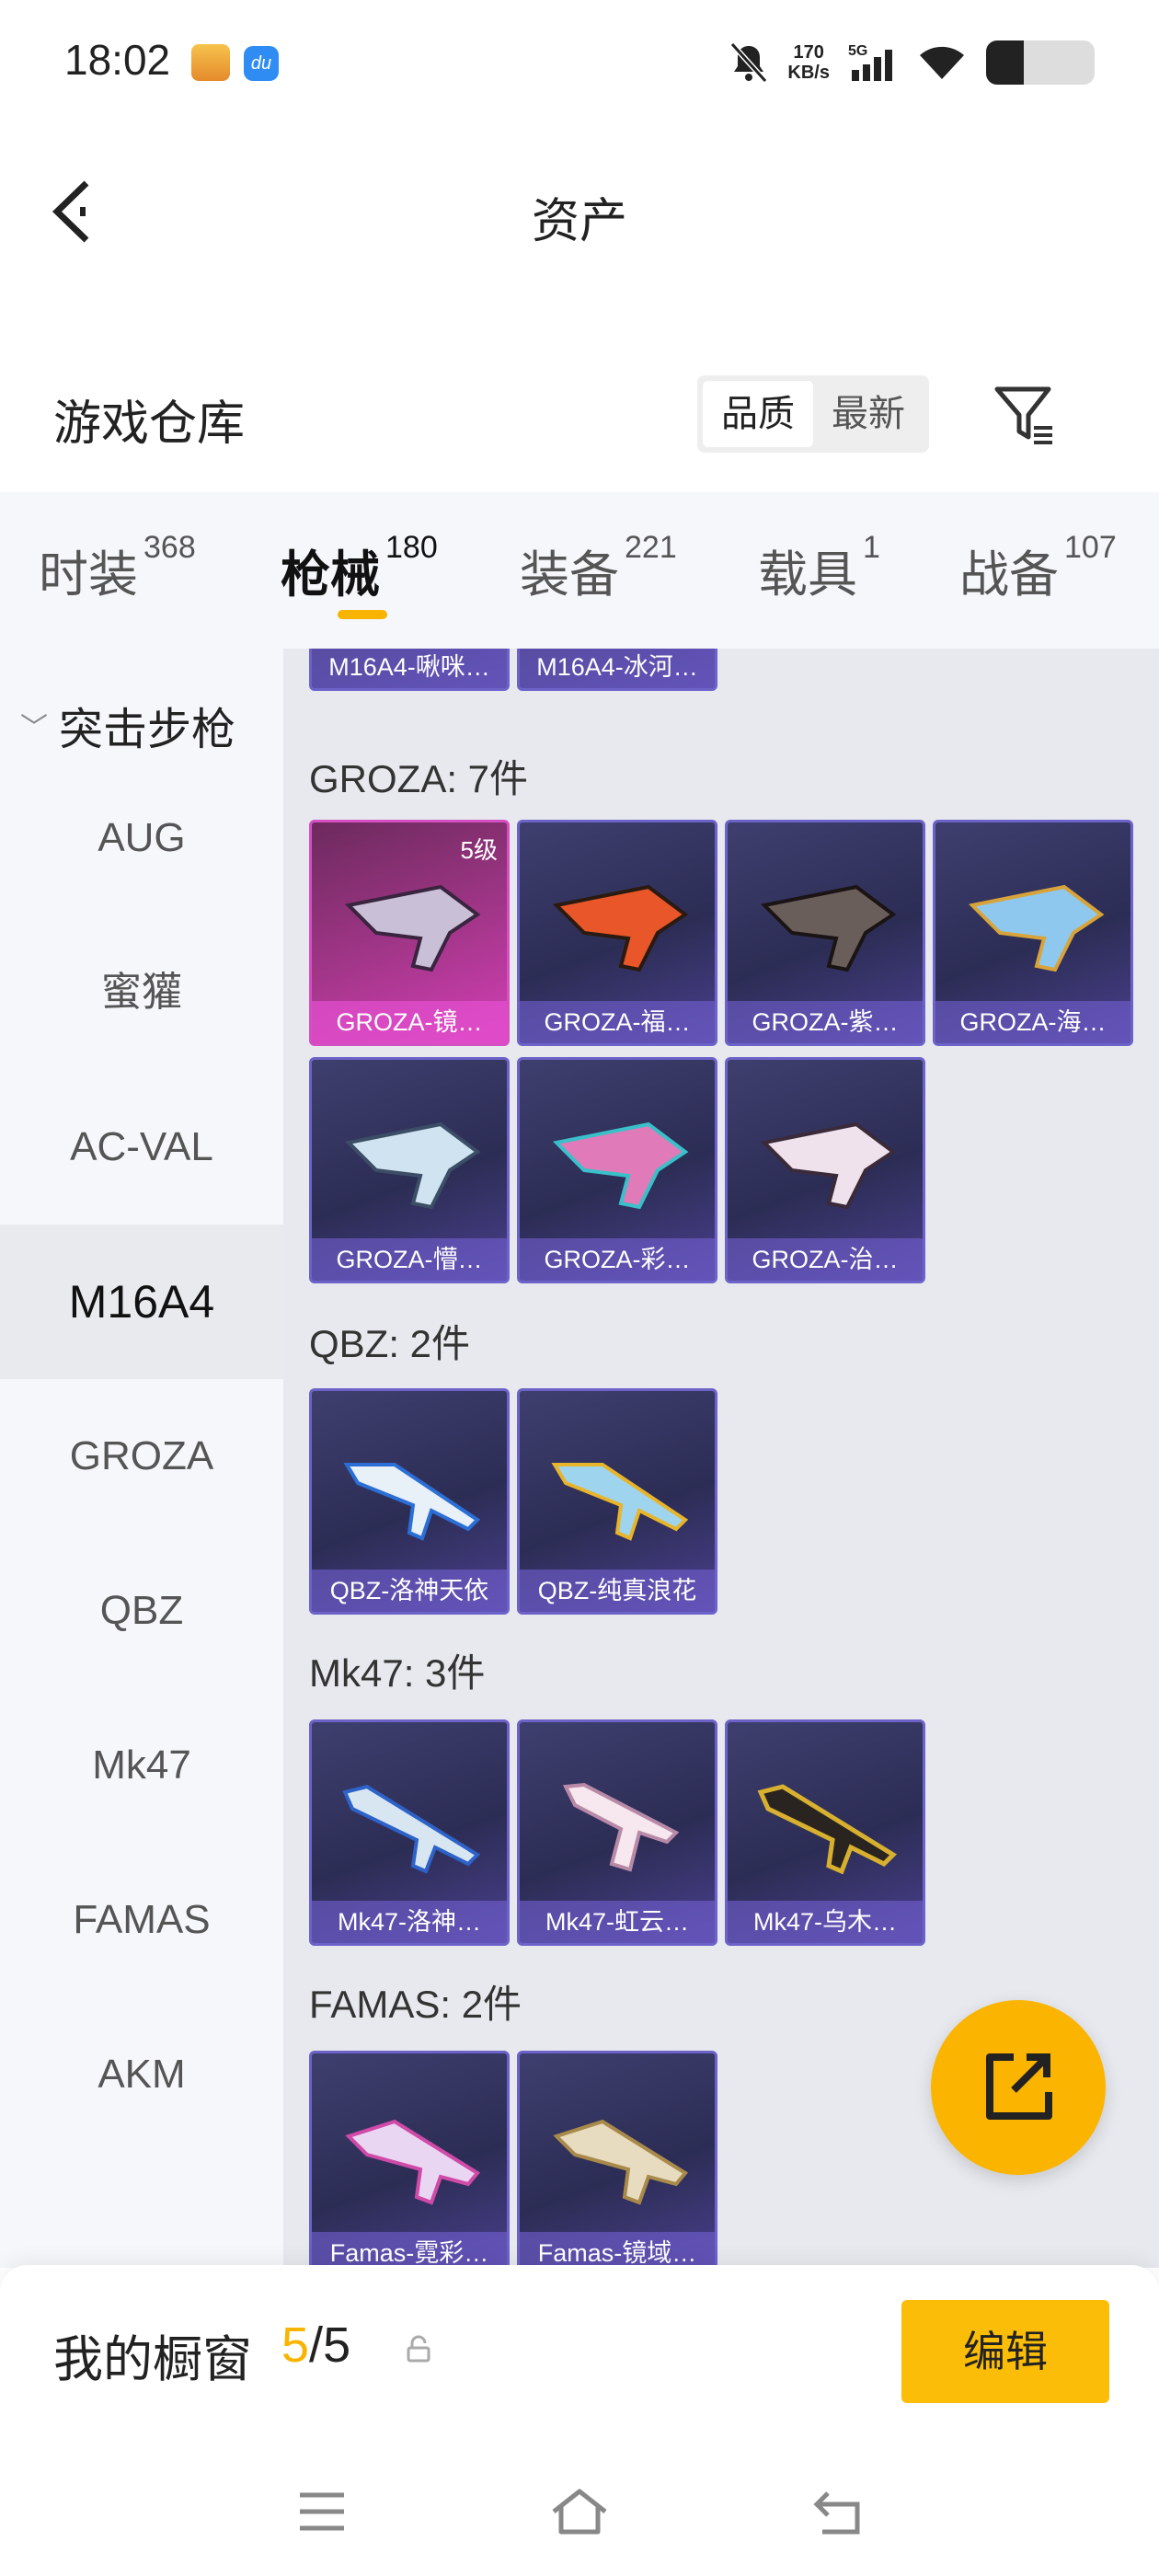  Describe the element at coordinates (141, 2074) in the screenshot. I see `sidebar-item-akm: AKM` at that location.